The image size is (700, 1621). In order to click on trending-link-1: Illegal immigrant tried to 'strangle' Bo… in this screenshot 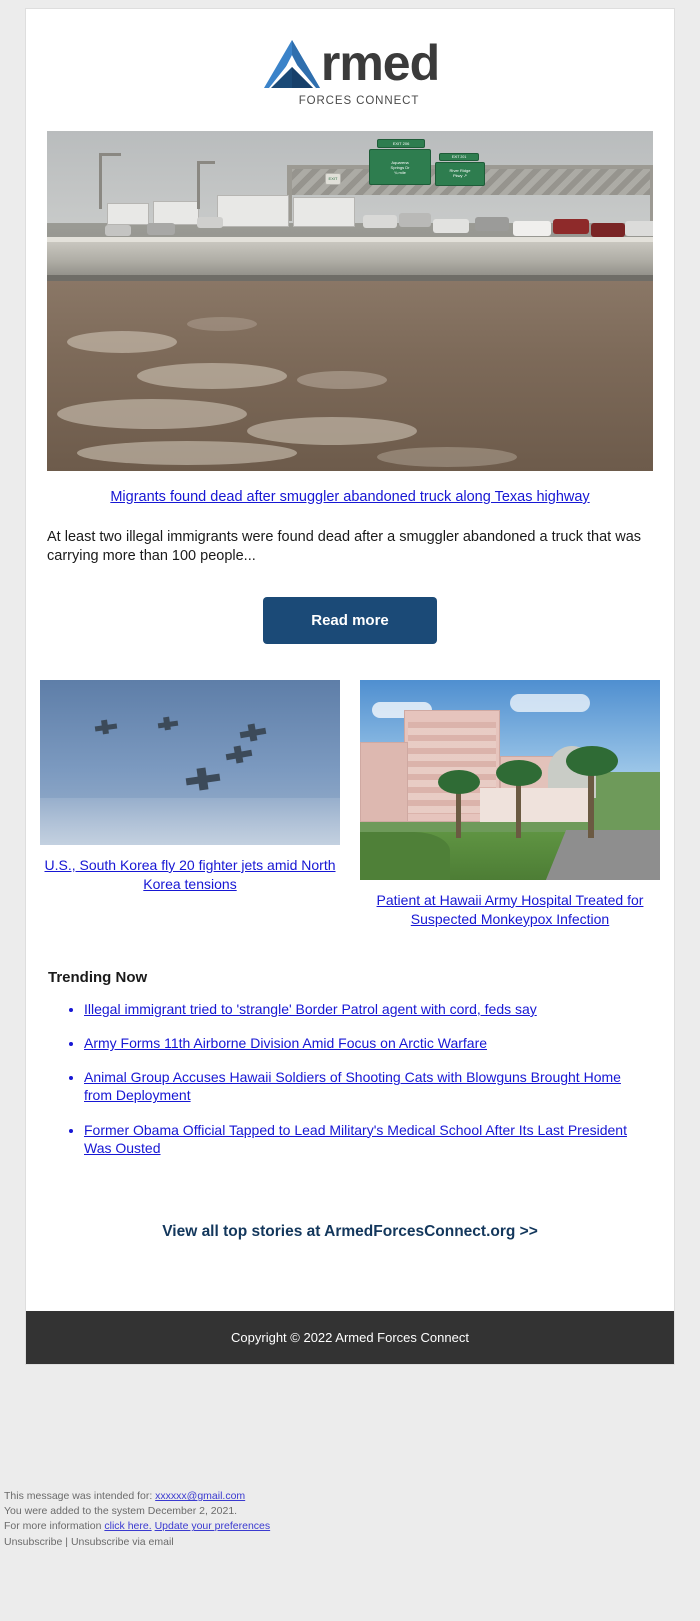, I will do `click(310, 1009)`.